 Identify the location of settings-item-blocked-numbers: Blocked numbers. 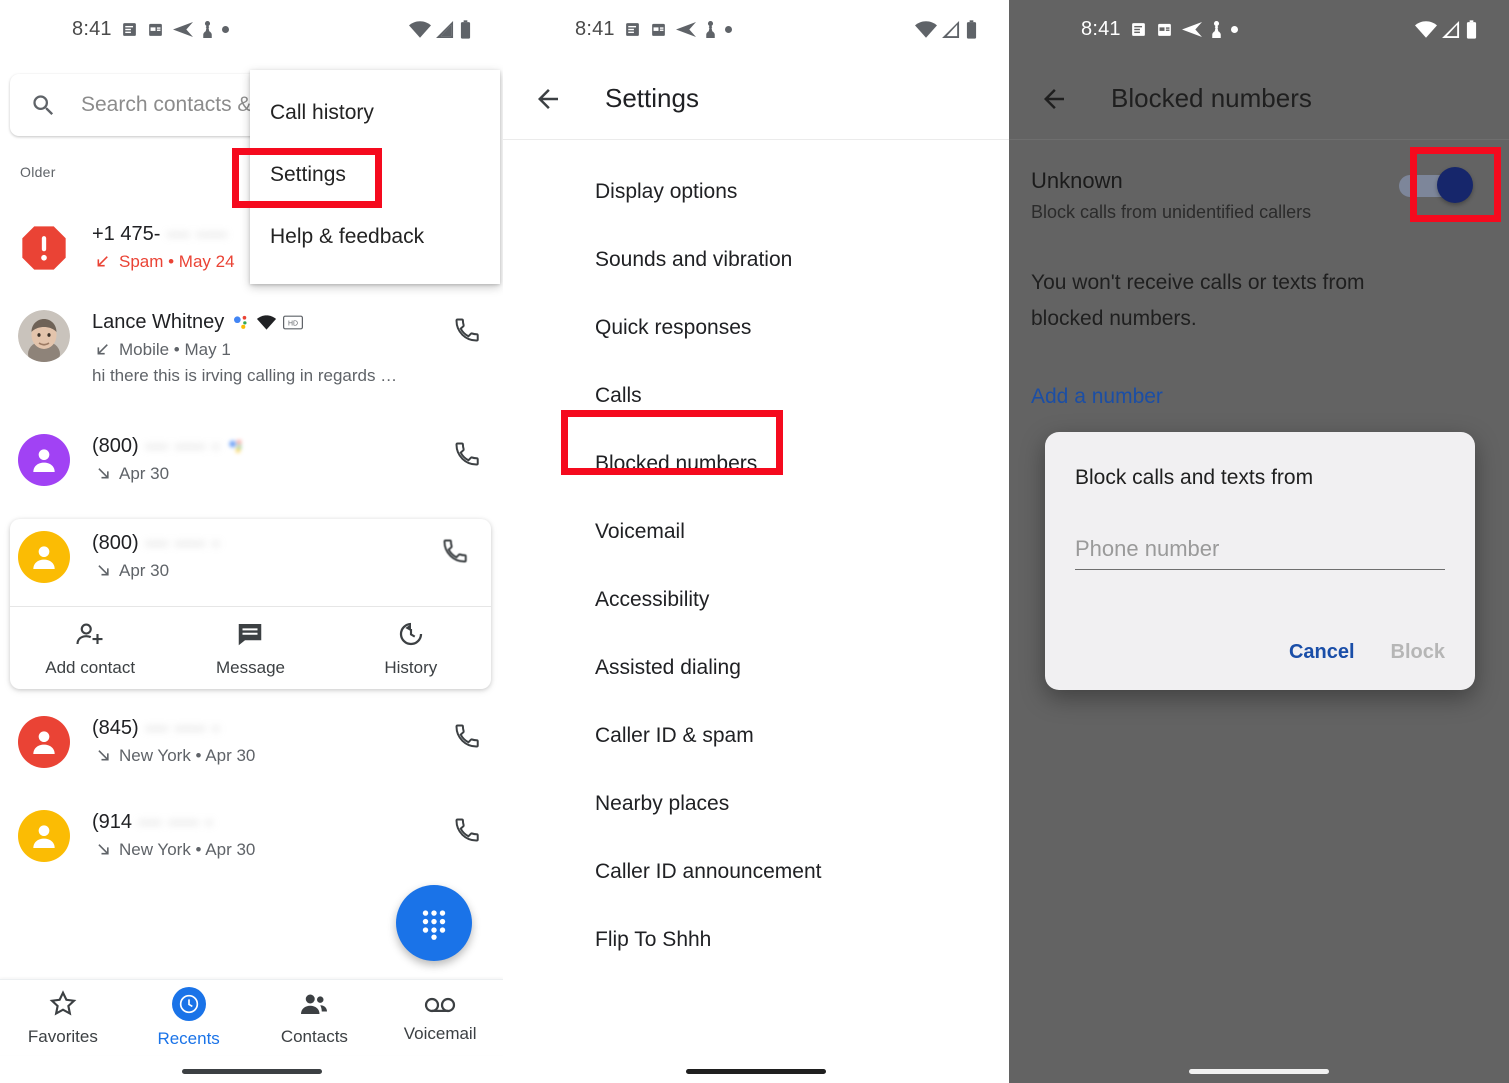
(756, 464).